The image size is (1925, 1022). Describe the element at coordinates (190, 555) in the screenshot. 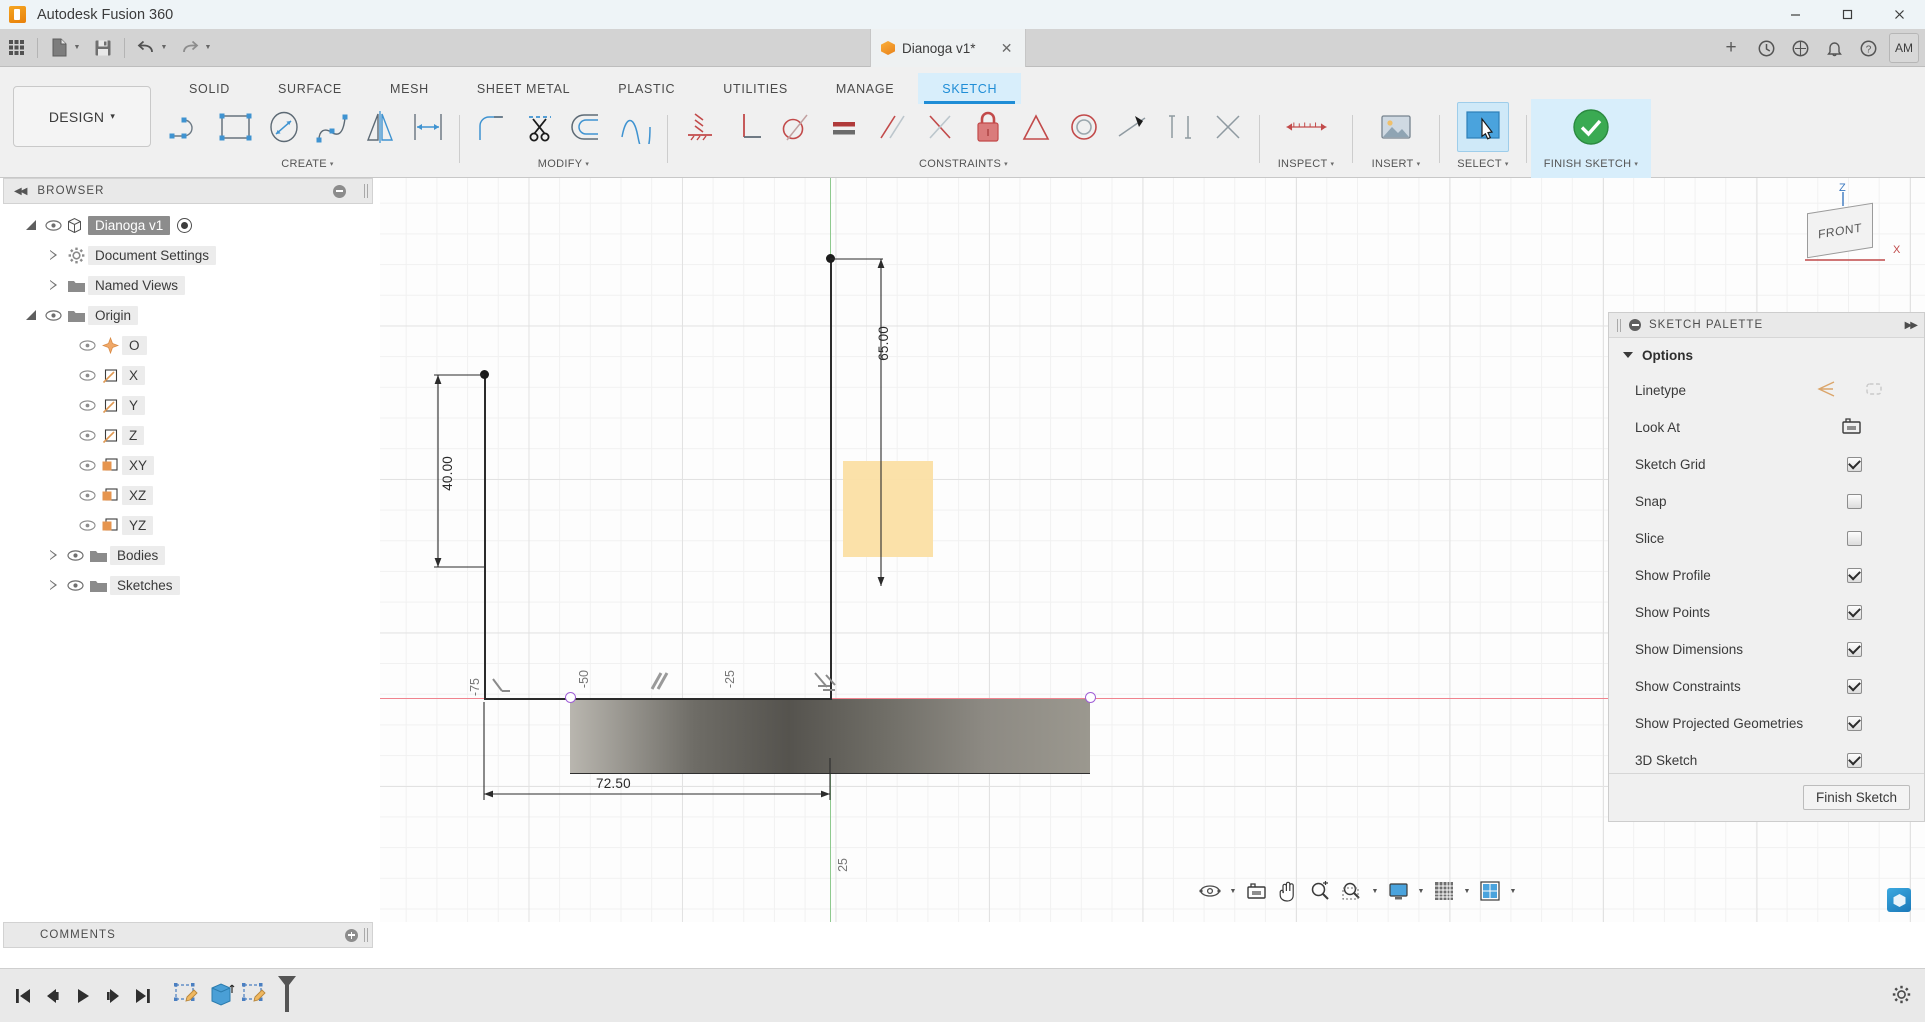

I see `tree-item-bodies: Bodies` at that location.